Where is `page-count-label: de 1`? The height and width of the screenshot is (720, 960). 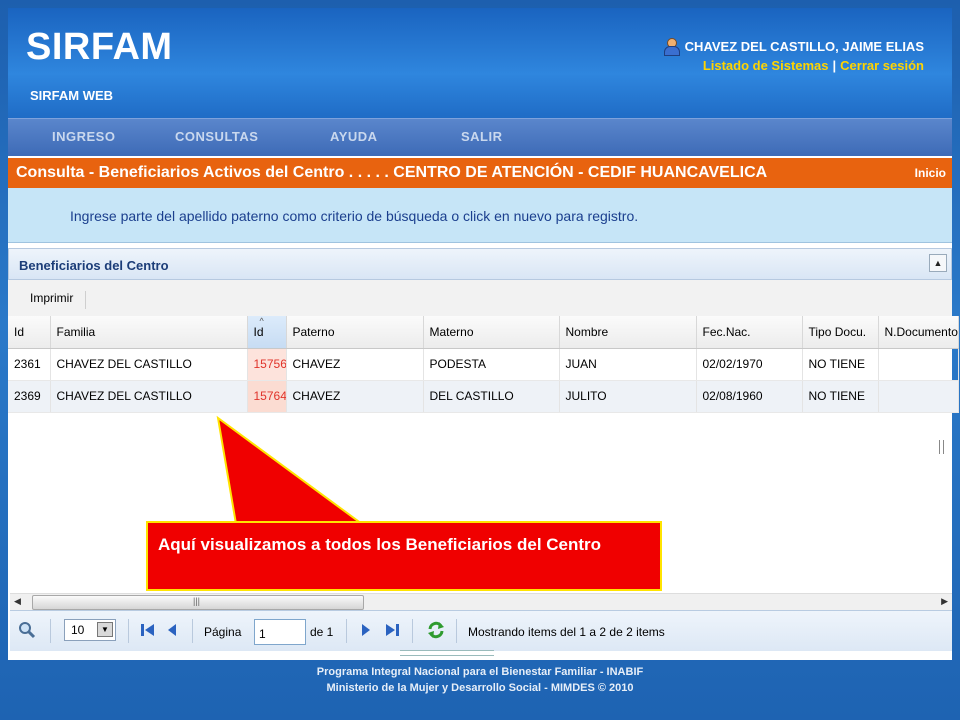
page-count-label: de 1 is located at coordinates (322, 632).